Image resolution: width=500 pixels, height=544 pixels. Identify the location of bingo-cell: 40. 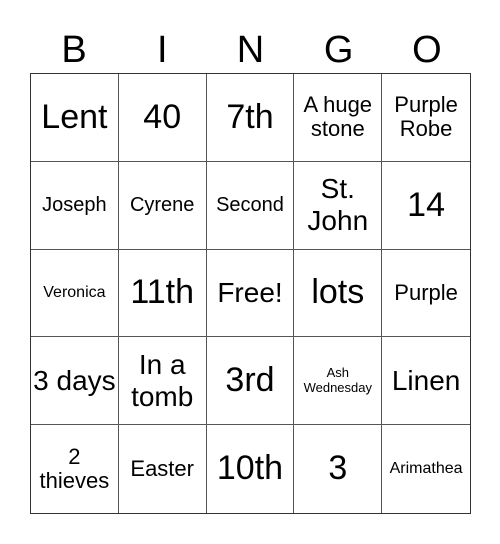
(162, 118).